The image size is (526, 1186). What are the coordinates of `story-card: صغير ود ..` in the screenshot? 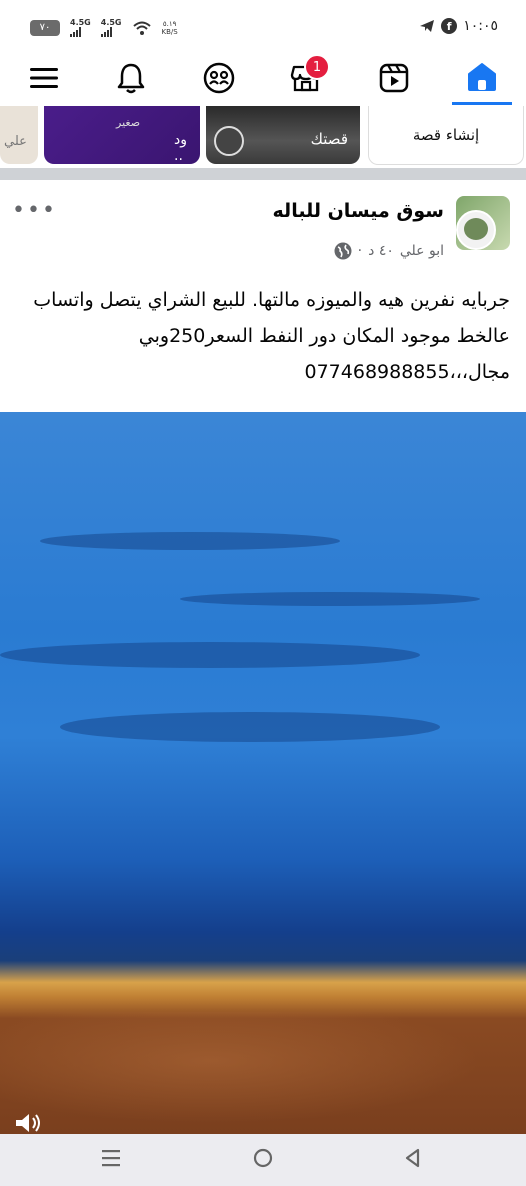 It's located at (122, 135).